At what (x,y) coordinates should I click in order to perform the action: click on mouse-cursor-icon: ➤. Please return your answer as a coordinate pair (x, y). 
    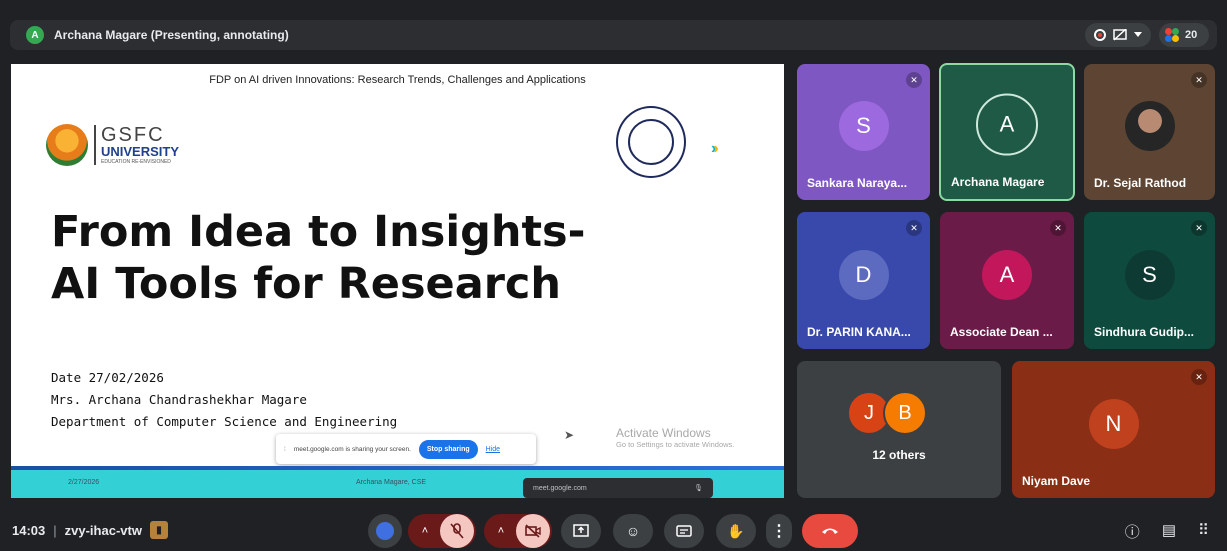
    Looking at the image, I should click on (569, 435).